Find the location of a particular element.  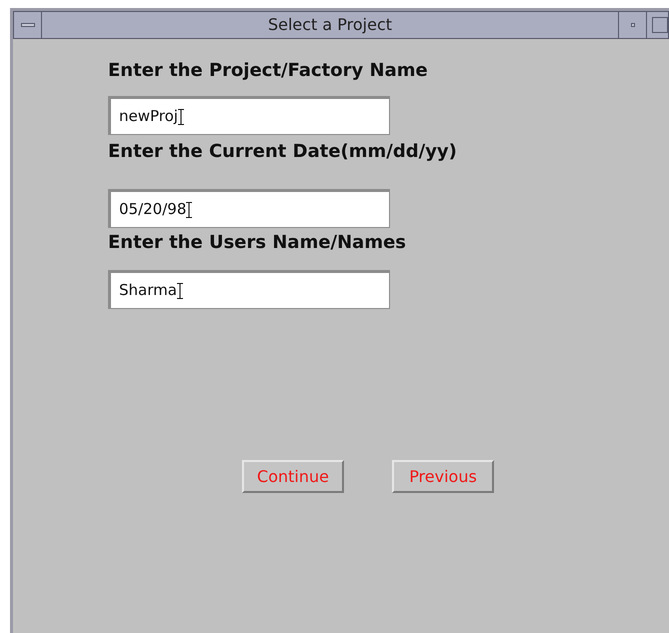

field-value: Sharma is located at coordinates (148, 291).